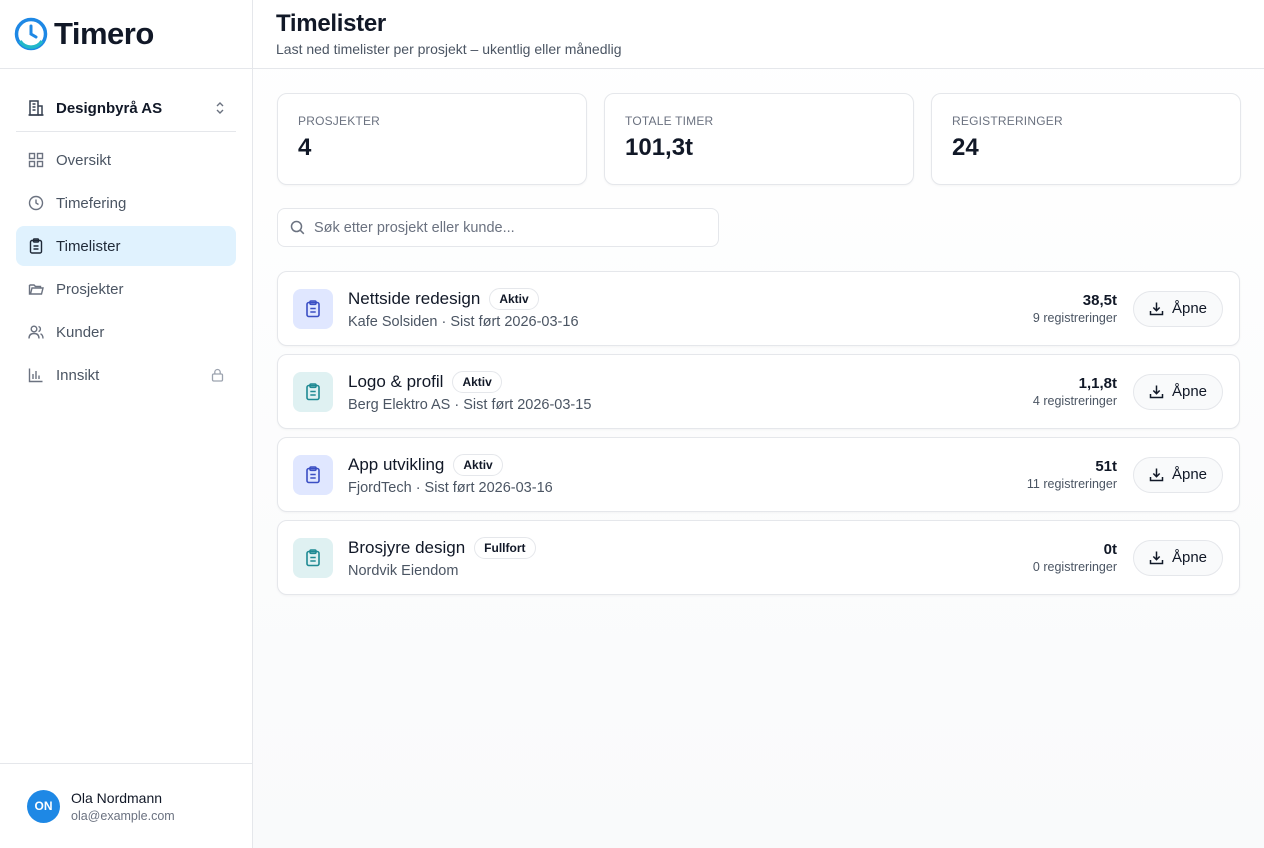 Image resolution: width=1264 pixels, height=848 pixels. I want to click on project-stats: 1,1,8t 4 registreringer, so click(1075, 391).